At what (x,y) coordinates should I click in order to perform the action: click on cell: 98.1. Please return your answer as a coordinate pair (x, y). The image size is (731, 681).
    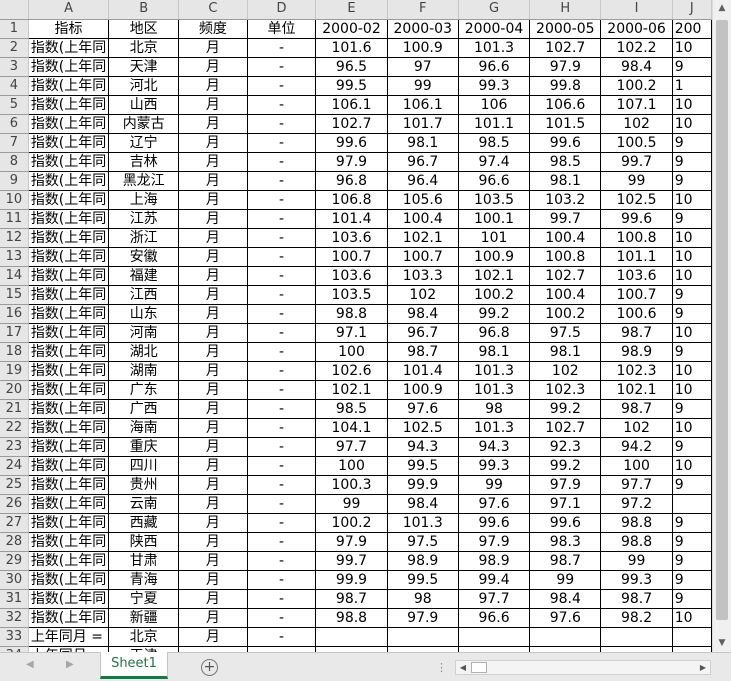
    Looking at the image, I should click on (565, 181).